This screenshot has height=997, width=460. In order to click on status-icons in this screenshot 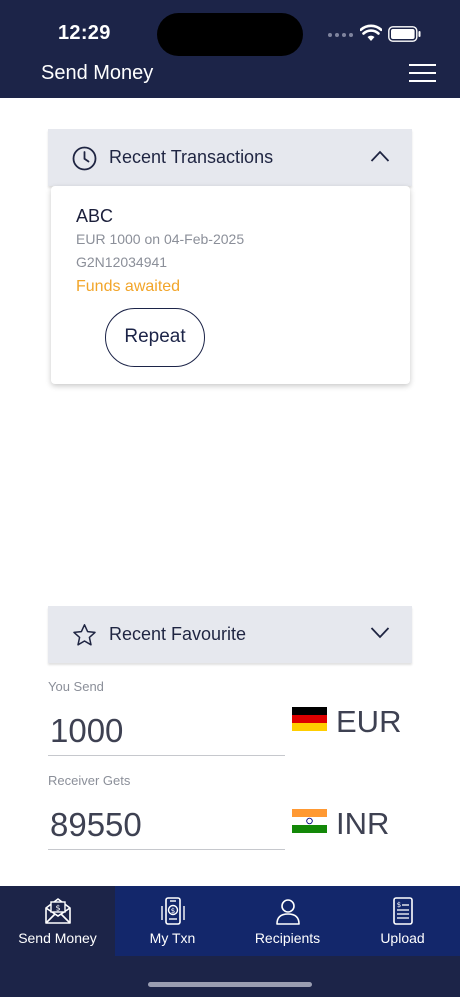, I will do `click(378, 35)`.